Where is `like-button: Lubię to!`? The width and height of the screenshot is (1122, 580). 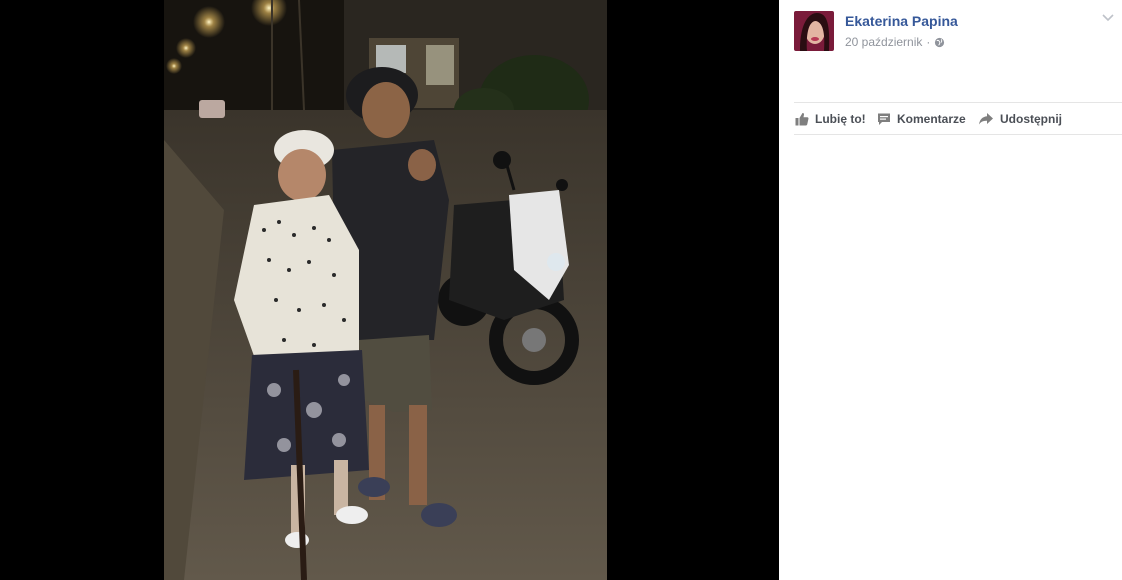
like-button: Lubię to! is located at coordinates (830, 118).